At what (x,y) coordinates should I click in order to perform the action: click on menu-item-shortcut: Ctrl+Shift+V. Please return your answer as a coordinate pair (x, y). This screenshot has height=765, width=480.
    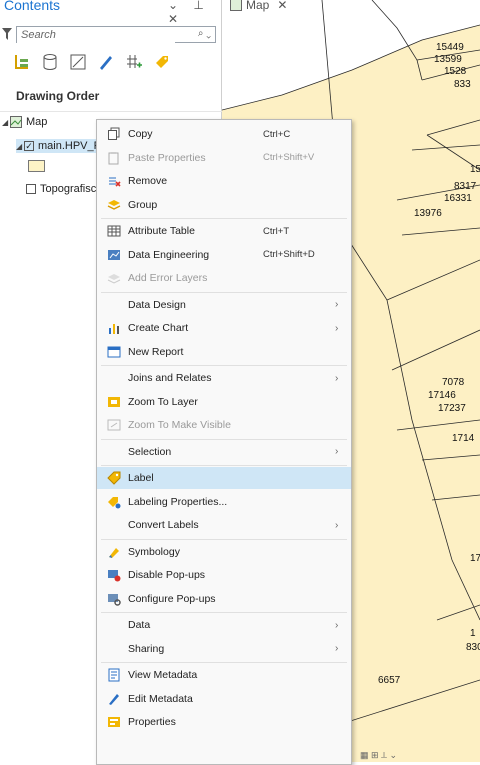
    Looking at the image, I should click on (289, 157).